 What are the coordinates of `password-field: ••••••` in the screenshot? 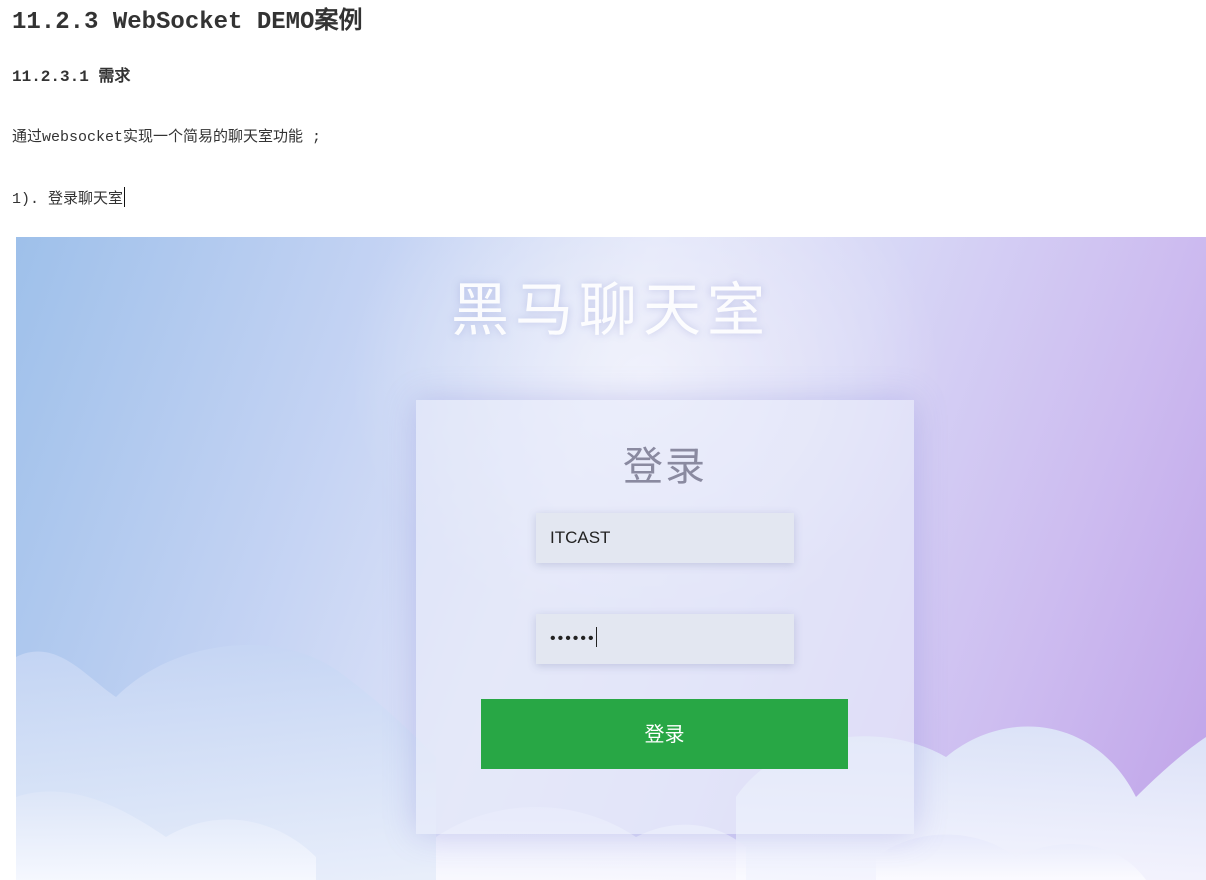 It's located at (665, 639).